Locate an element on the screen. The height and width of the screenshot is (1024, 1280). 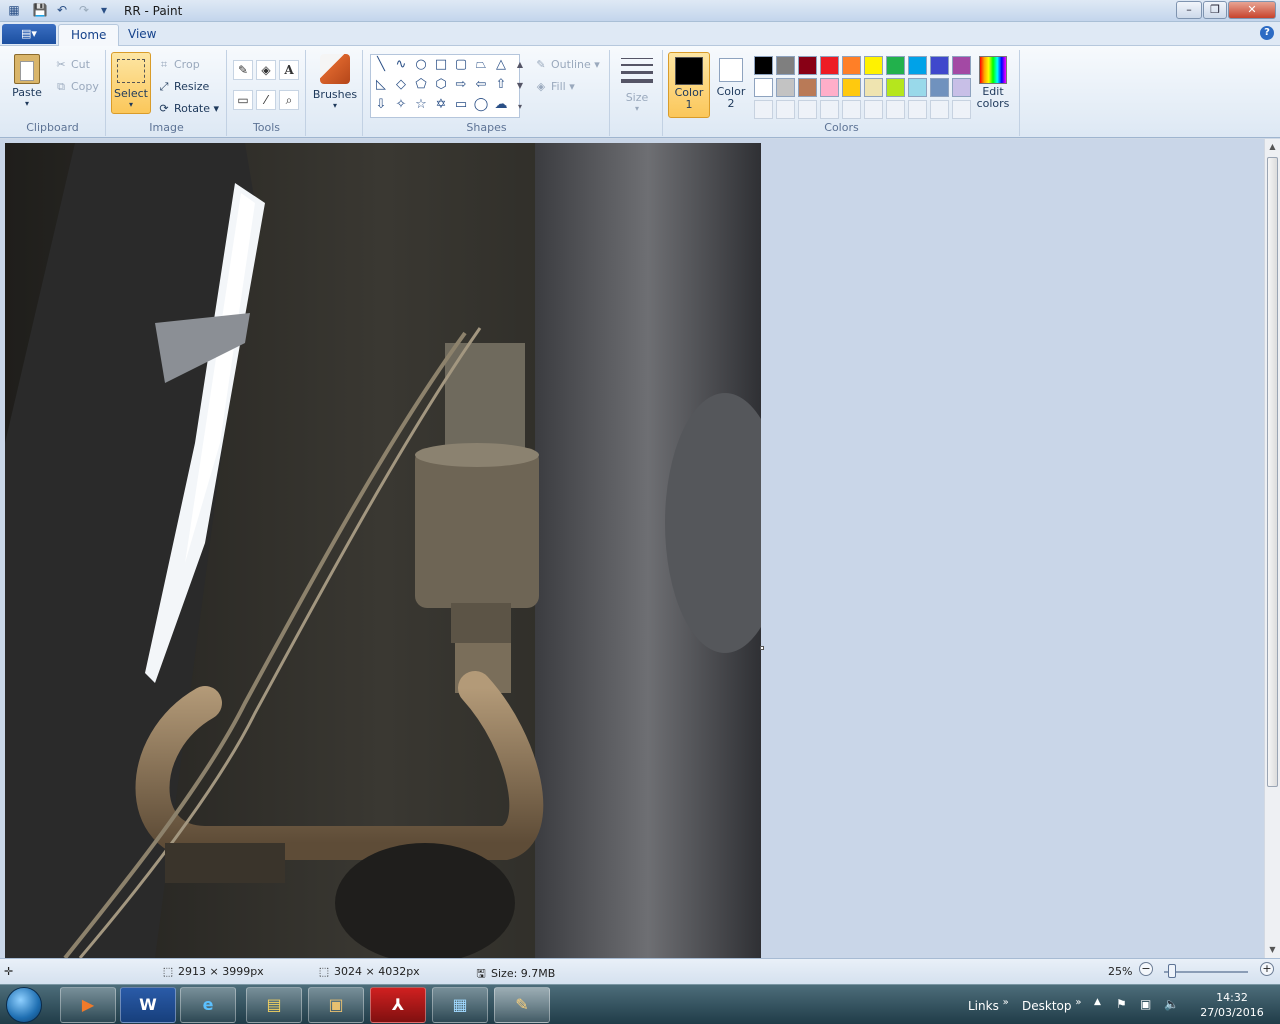
clock: 14:32 27/03/2016 is located at coordinates (1232, 1005).